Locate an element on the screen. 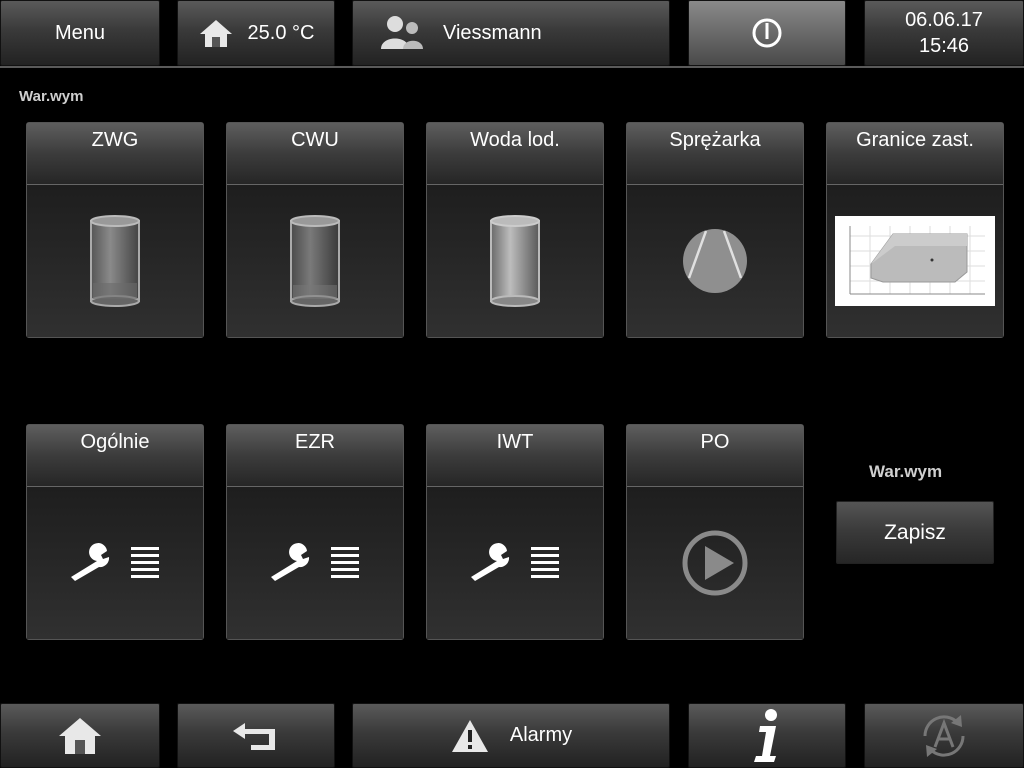 The width and height of the screenshot is (1024, 768). back-button is located at coordinates (256, 735).